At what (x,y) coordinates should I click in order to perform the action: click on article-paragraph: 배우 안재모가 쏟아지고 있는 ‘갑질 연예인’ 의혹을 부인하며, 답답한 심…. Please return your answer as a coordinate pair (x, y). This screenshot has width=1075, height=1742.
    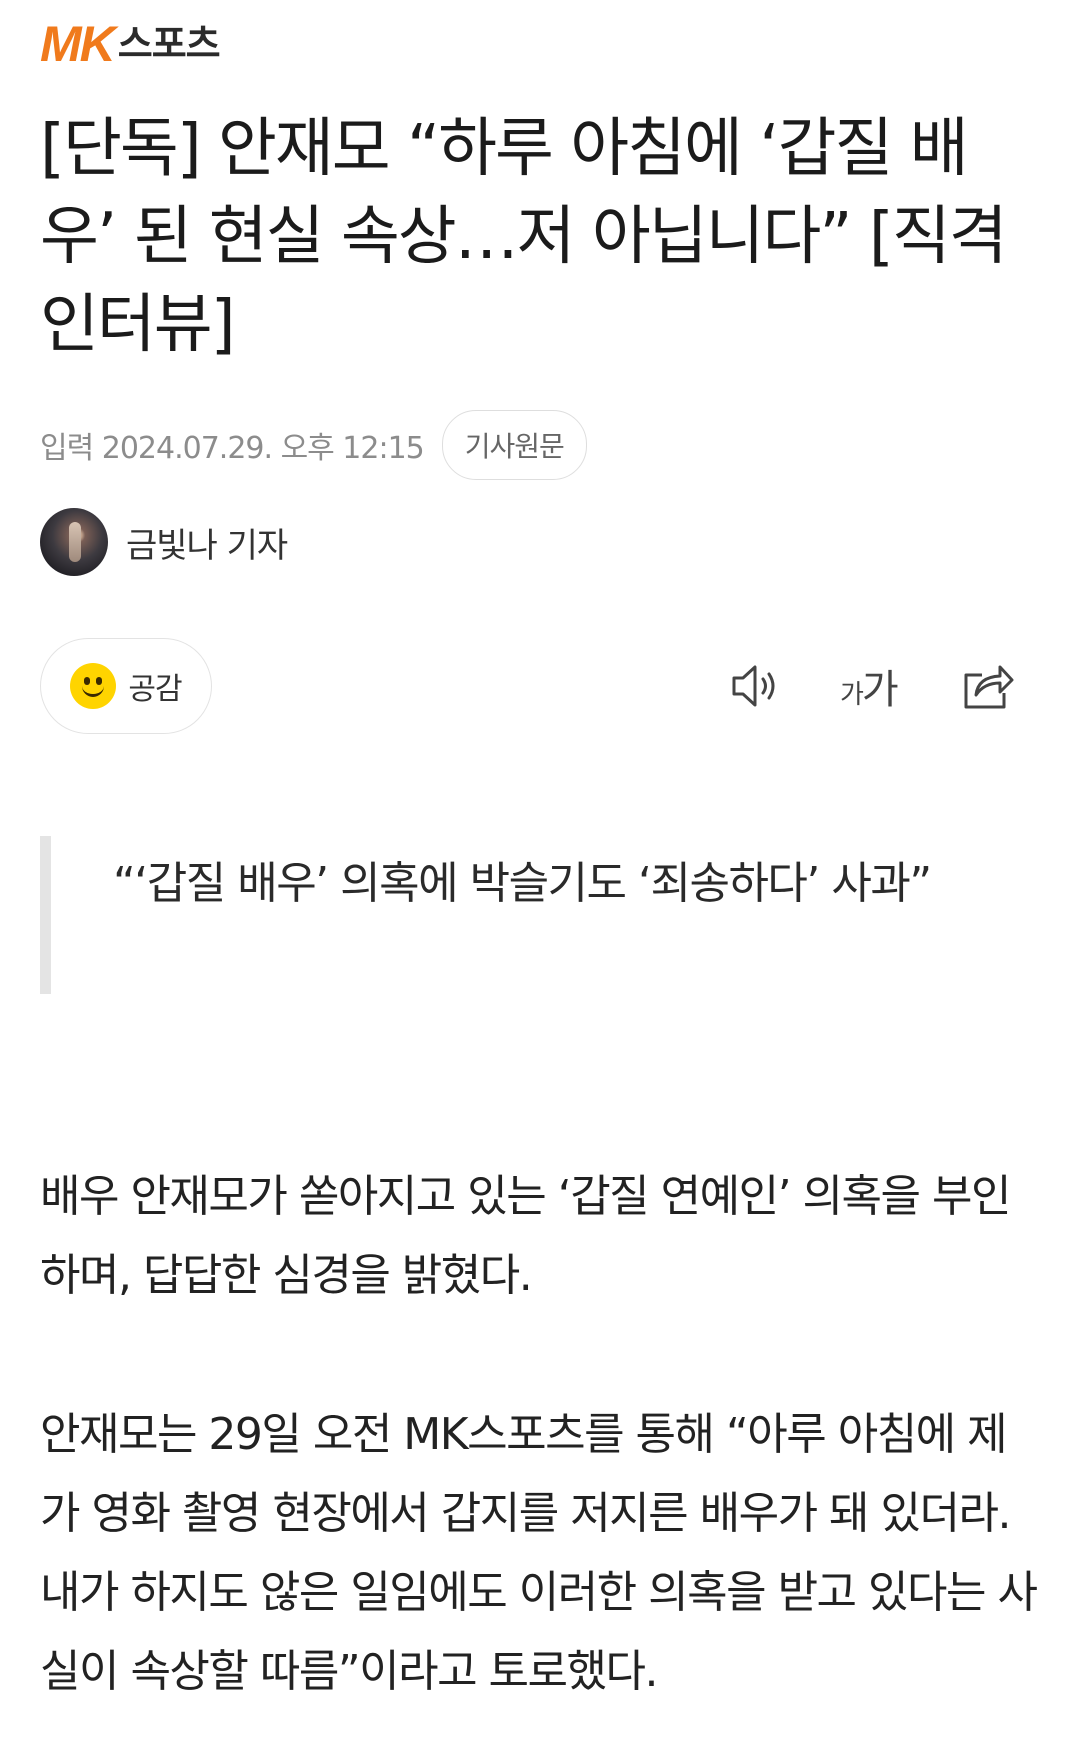
    Looking at the image, I should click on (525, 1236).